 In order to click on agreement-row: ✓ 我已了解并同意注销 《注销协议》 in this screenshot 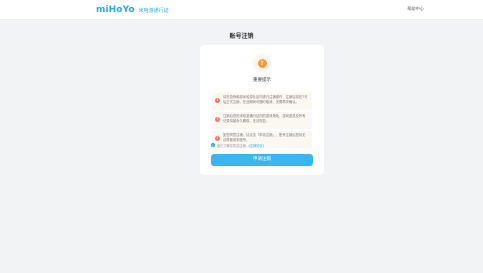, I will do `click(238, 145)`.